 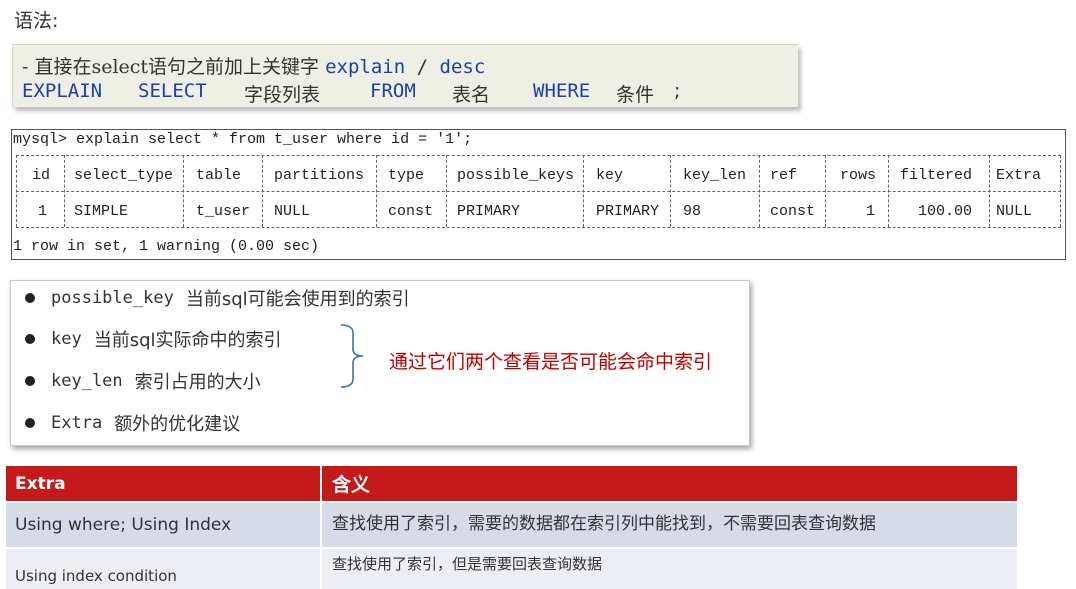 I want to click on table-cell: 查找使用了索引，但是需要回表查询数据, so click(x=669, y=569).